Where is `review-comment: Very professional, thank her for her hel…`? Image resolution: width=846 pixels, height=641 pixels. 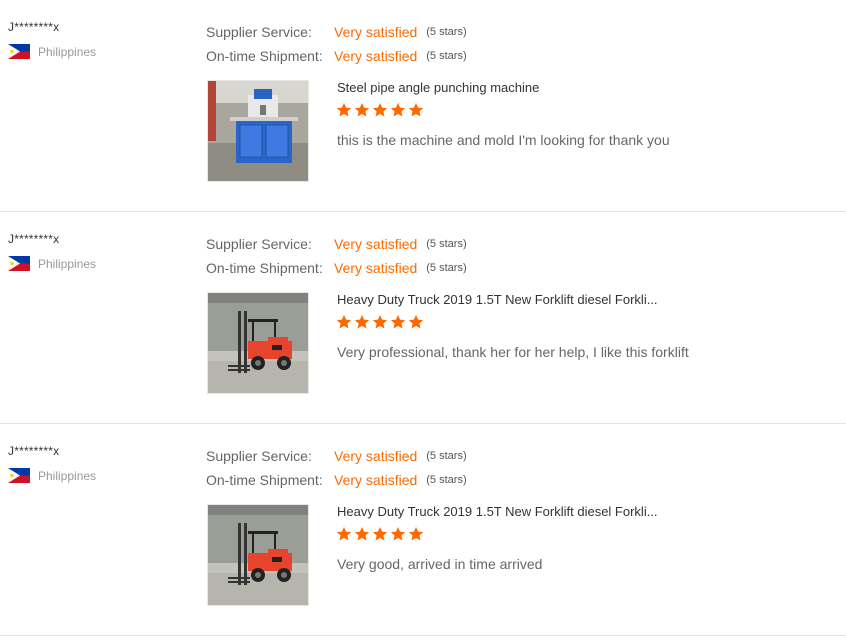
review-comment: Very professional, thank her for her hel… is located at coordinates (513, 352).